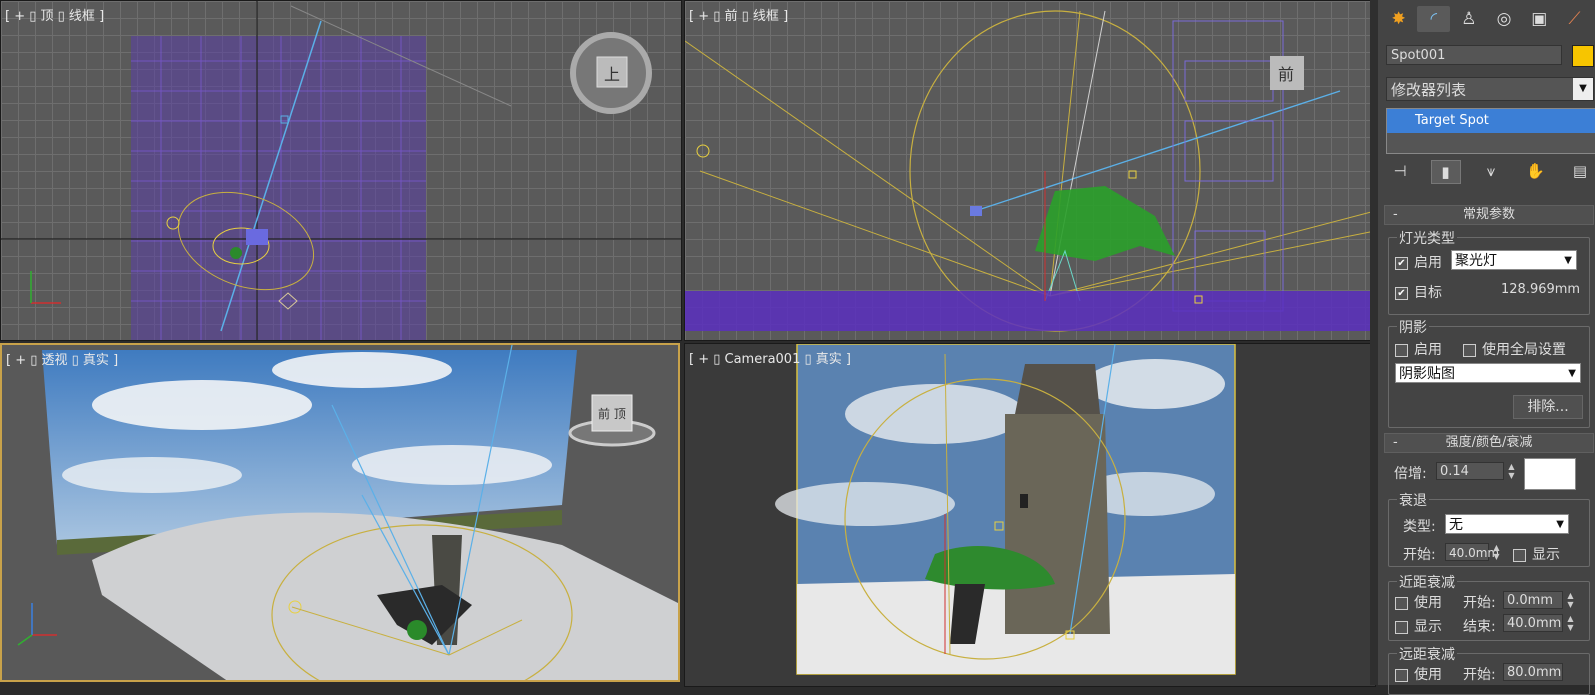 This screenshot has height=695, width=1595. What do you see at coordinates (1445, 172) in the screenshot?
I see `show-end-result-icon: ▮` at bounding box center [1445, 172].